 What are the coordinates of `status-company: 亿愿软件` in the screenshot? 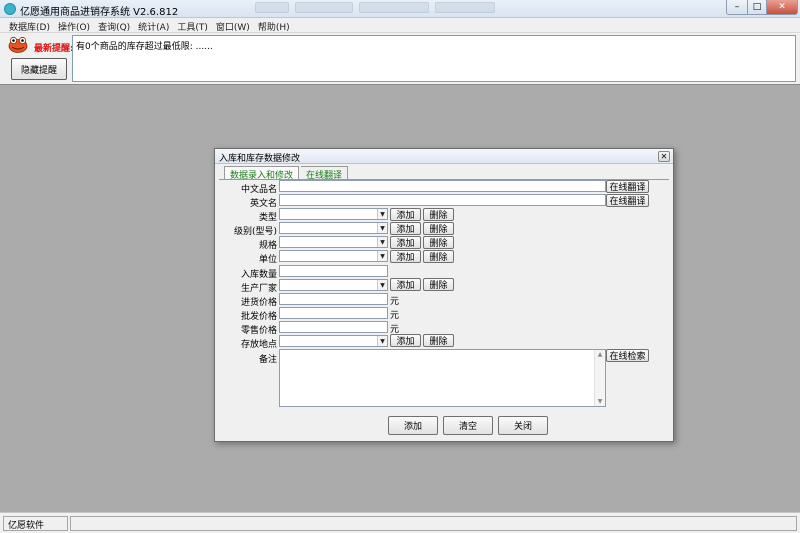 It's located at (35, 523).